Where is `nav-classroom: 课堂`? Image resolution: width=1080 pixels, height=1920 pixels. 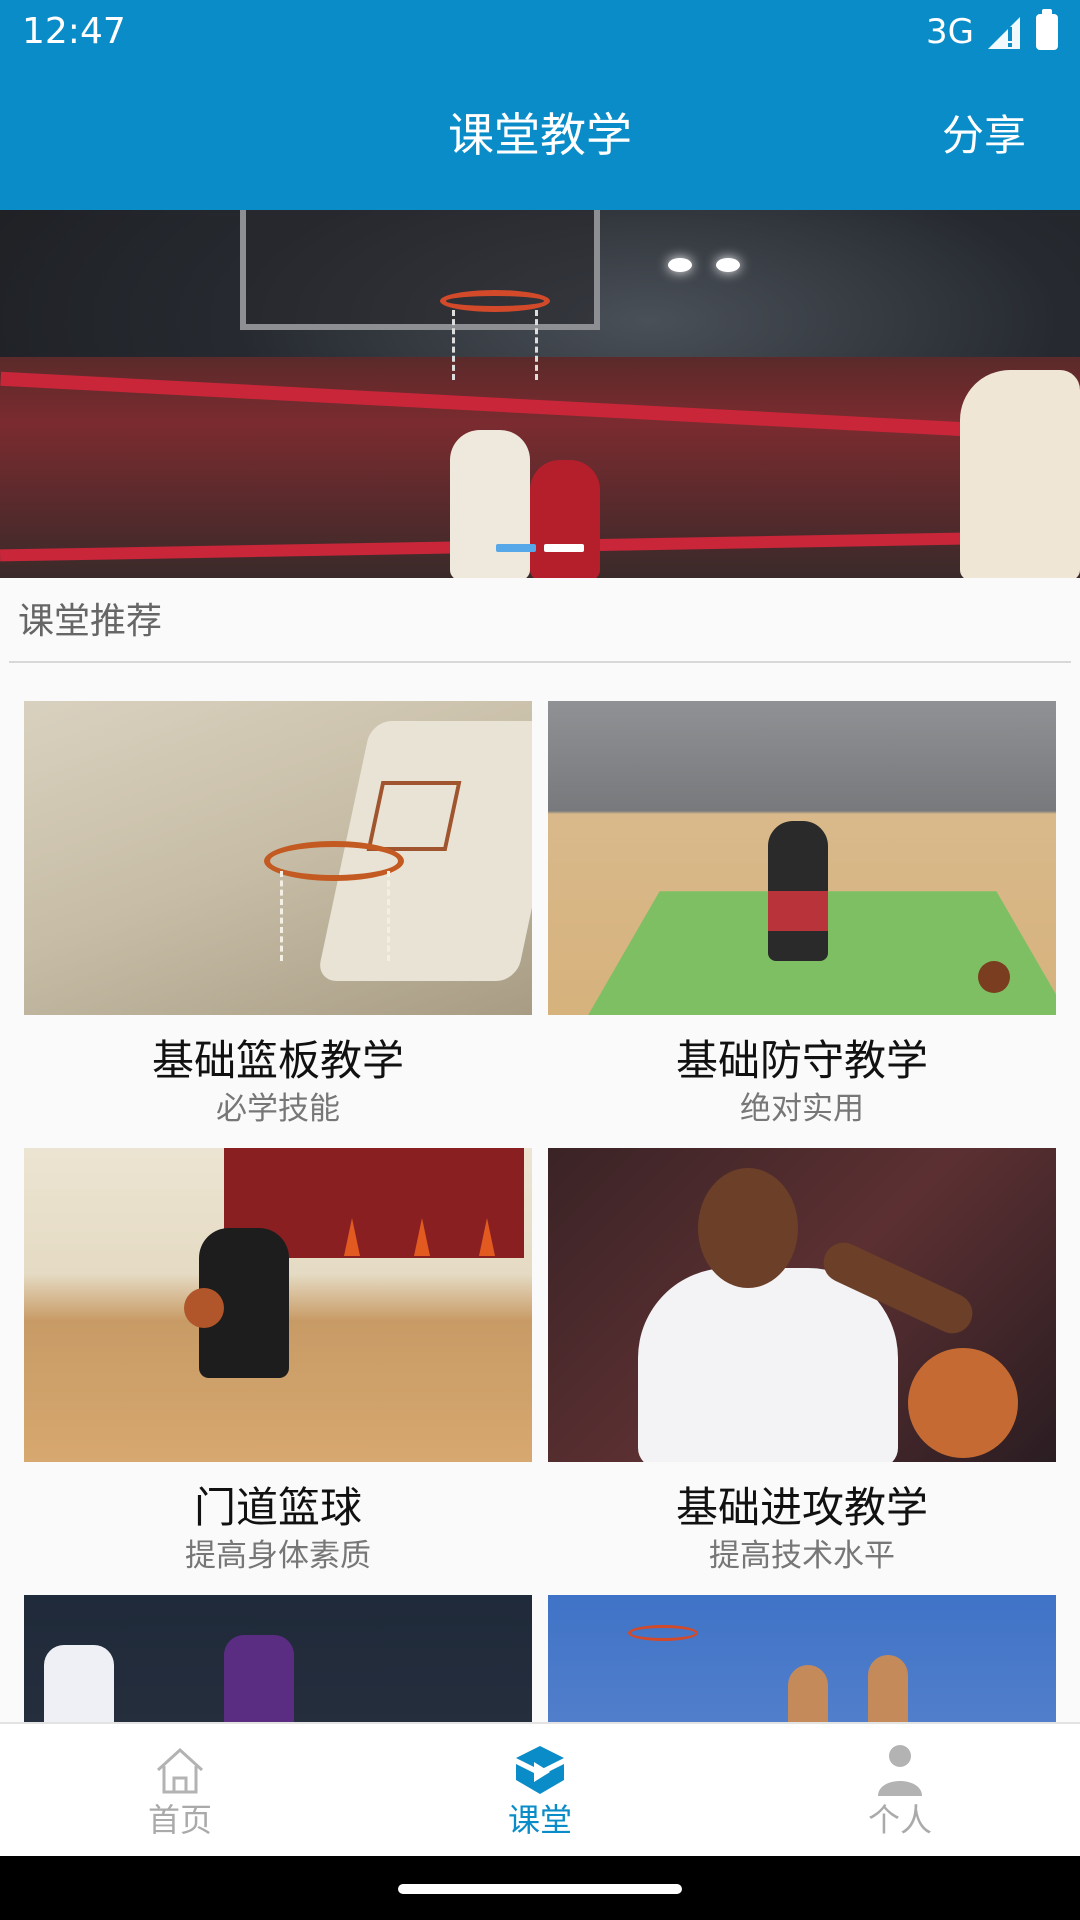 nav-classroom: 课堂 is located at coordinates (540, 1790).